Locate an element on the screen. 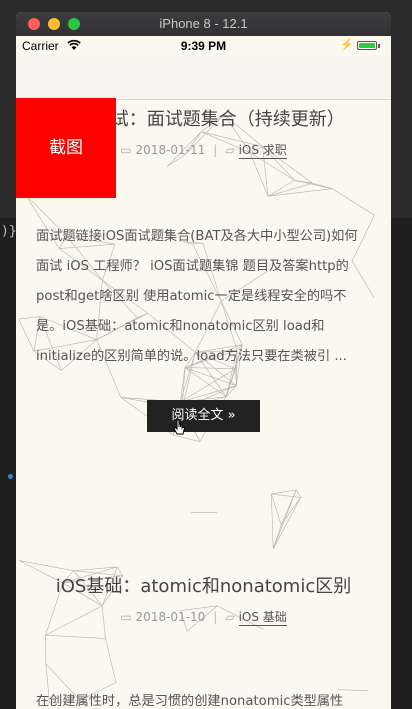 The height and width of the screenshot is (709, 412). screenshot-button: 截图 is located at coordinates (66, 148).